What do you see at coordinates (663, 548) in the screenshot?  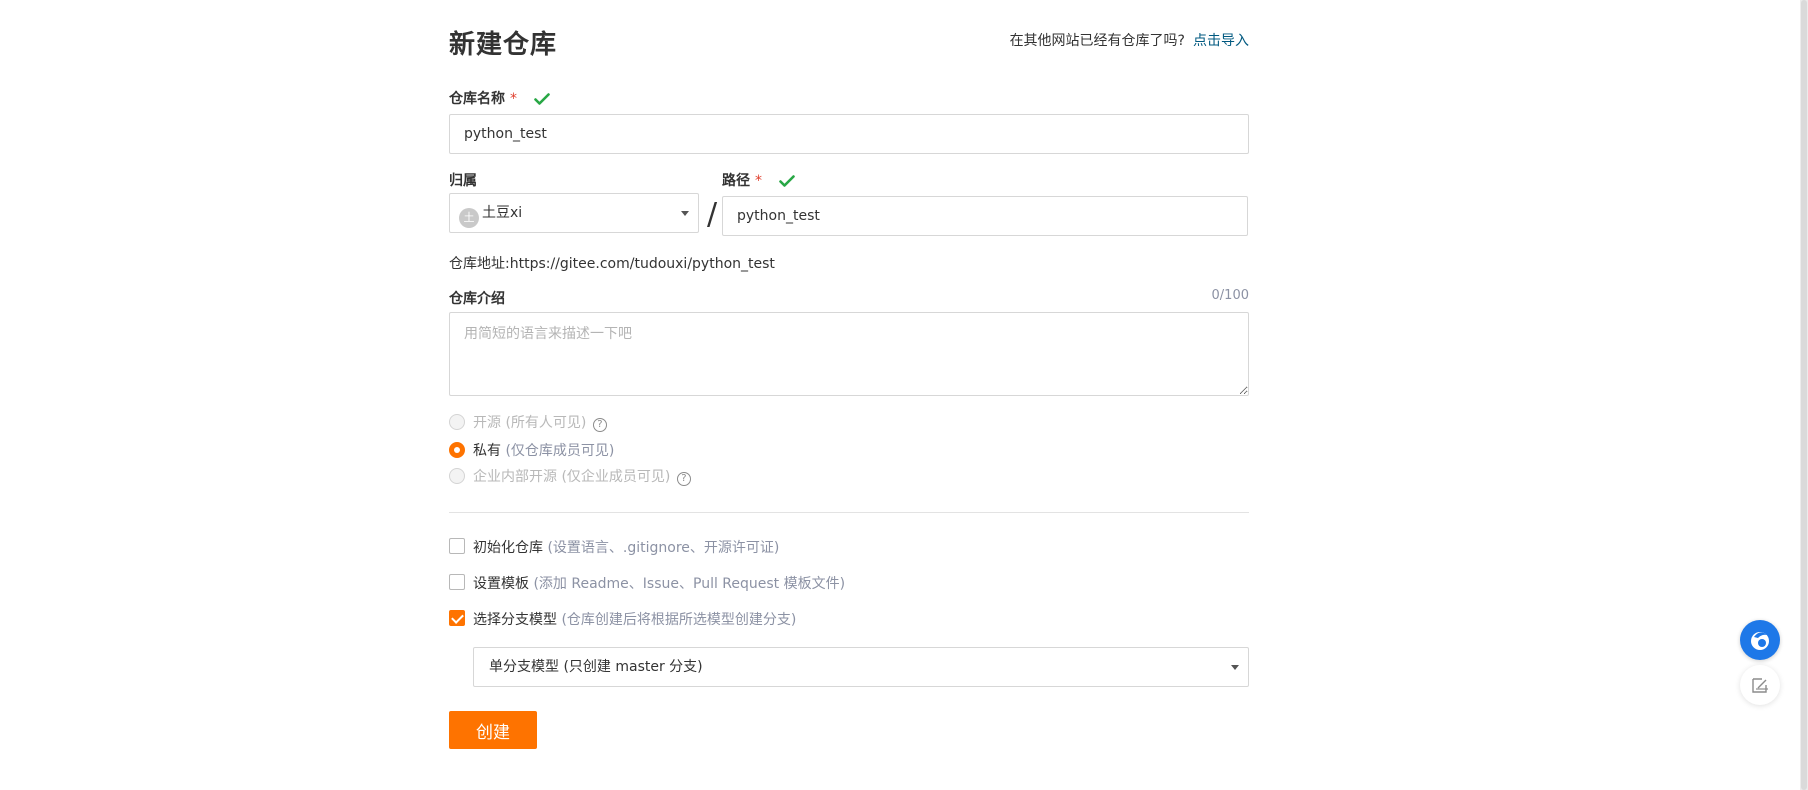 I see `checkbox-hint: (设置语言、.gitignore、开源许可证)` at bounding box center [663, 548].